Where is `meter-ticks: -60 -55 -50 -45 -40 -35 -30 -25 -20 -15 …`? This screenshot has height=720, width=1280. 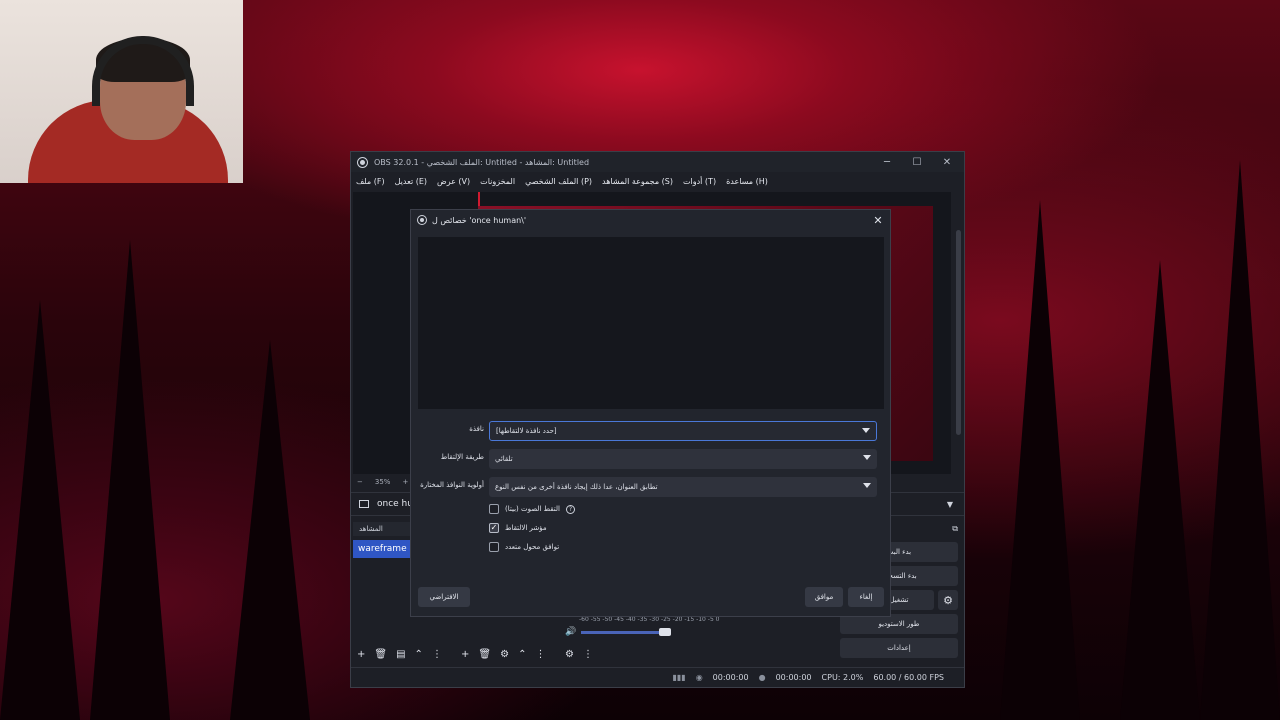
meter-ticks: -60 -55 -50 -45 -40 -35 -30 -25 -20 -15 … is located at coordinates (649, 619).